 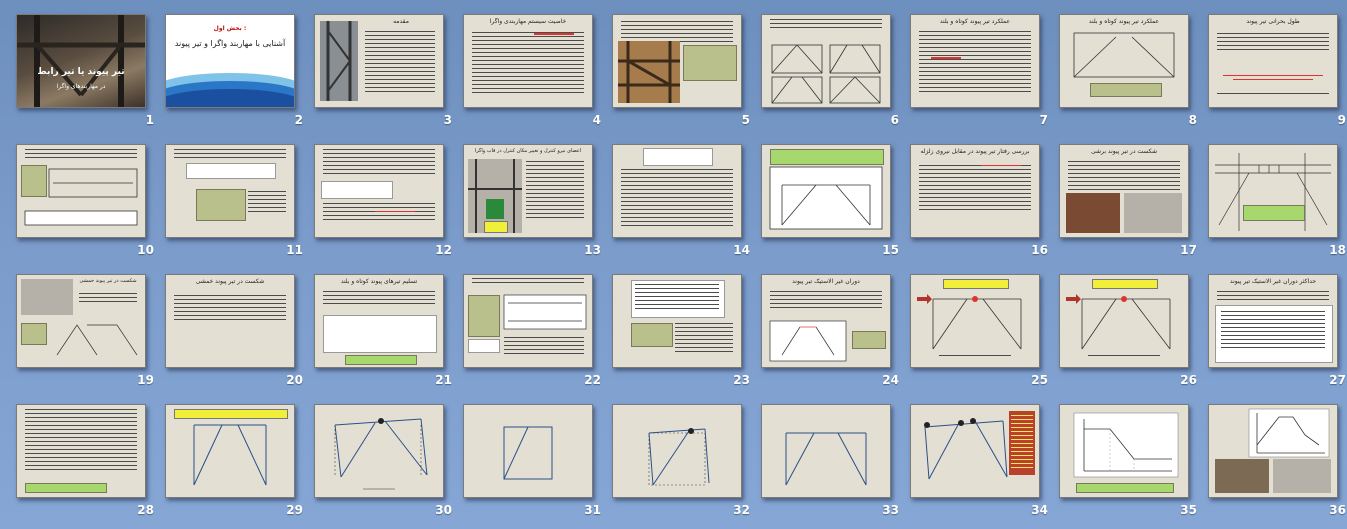 I want to click on slide-20: شکست در تیر پیوند خمشی 20, so click(x=236, y=336).